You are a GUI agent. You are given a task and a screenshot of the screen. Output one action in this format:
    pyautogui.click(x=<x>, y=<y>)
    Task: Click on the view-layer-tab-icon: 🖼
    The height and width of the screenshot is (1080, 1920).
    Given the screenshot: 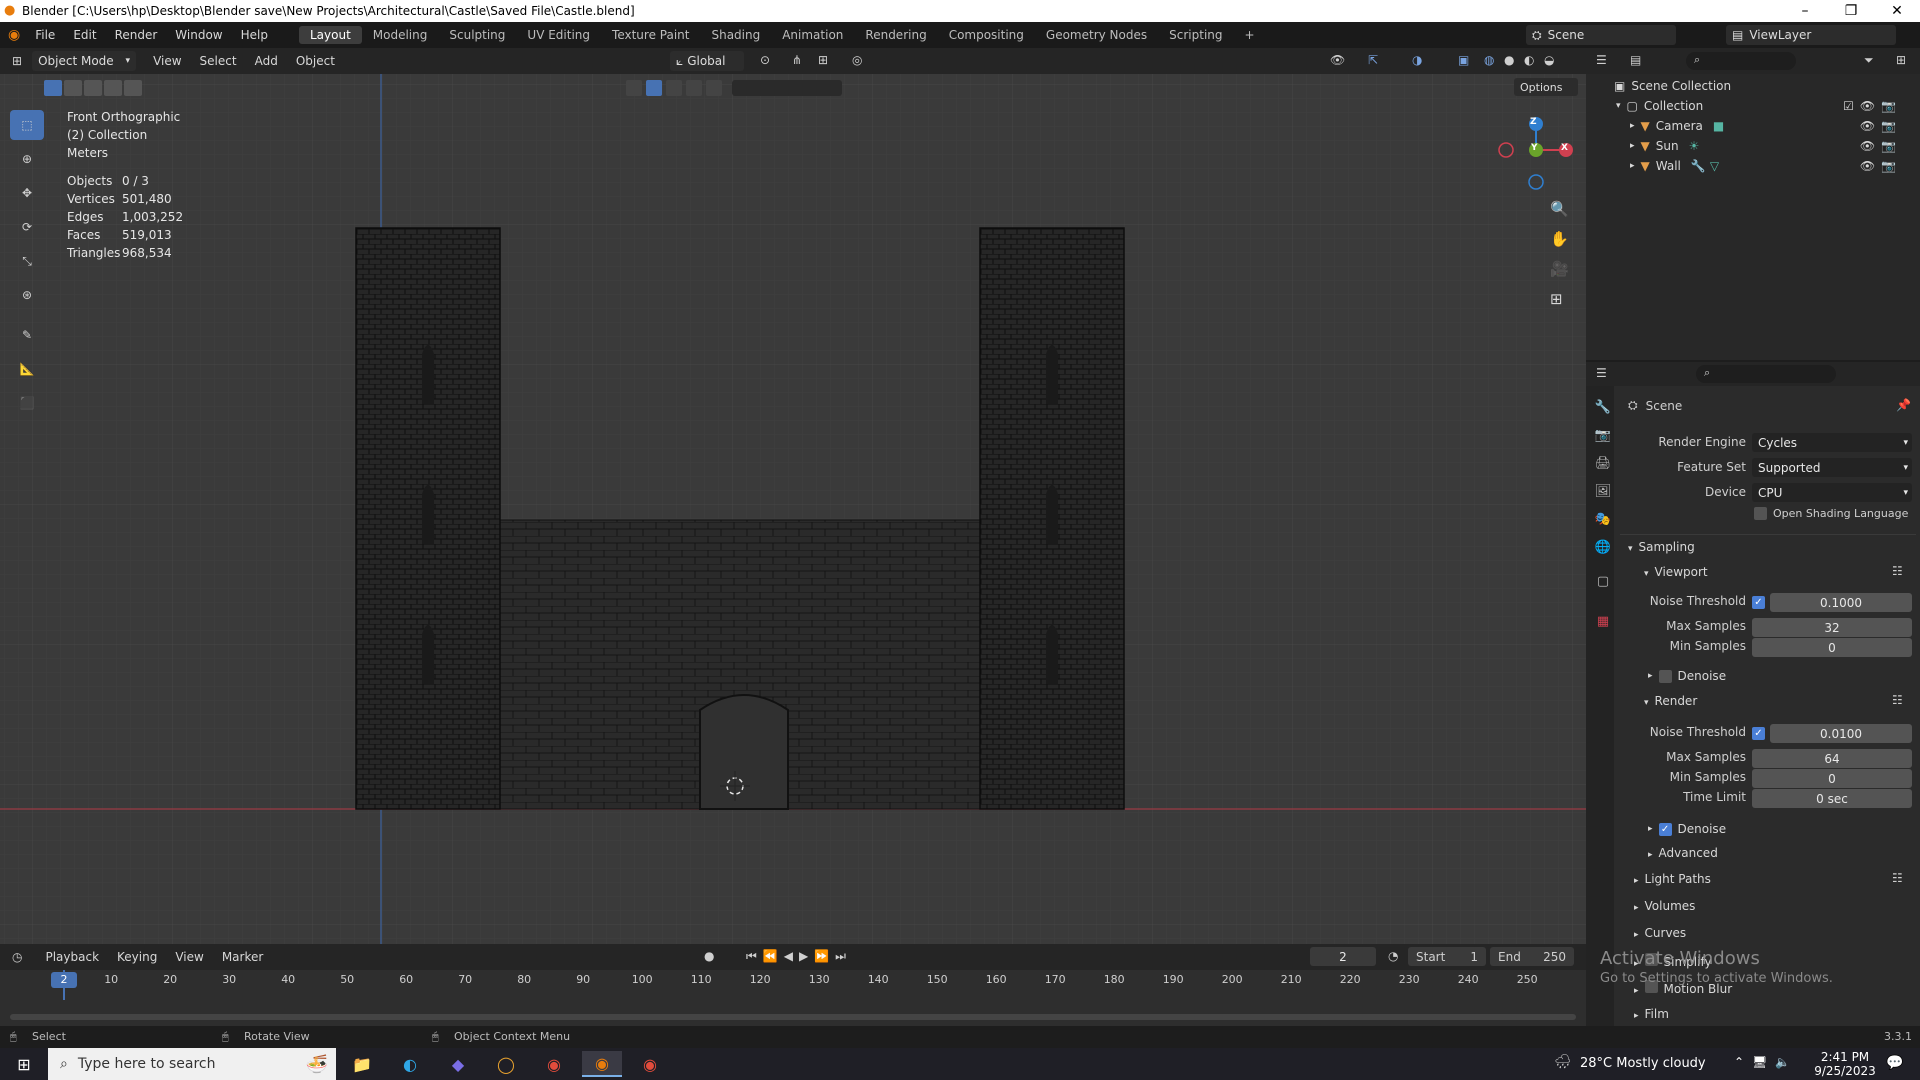 What is the action you would take?
    pyautogui.click(x=1603, y=491)
    